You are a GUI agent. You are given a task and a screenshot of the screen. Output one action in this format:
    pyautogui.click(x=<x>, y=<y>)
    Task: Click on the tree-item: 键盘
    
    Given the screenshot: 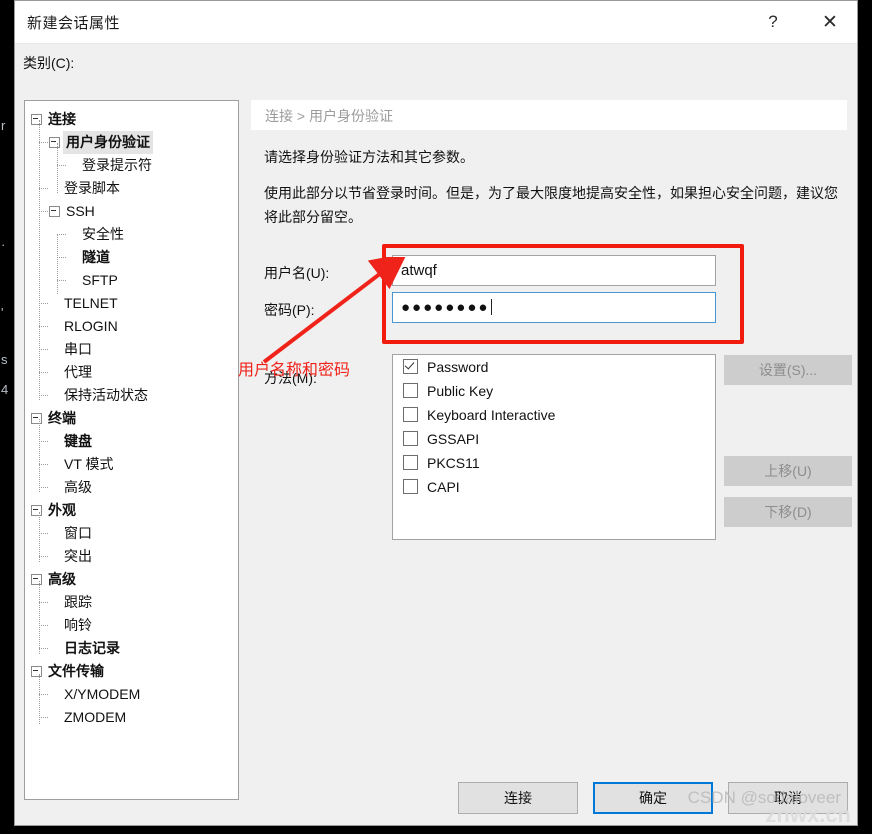 What is the action you would take?
    pyautogui.click(x=131, y=441)
    